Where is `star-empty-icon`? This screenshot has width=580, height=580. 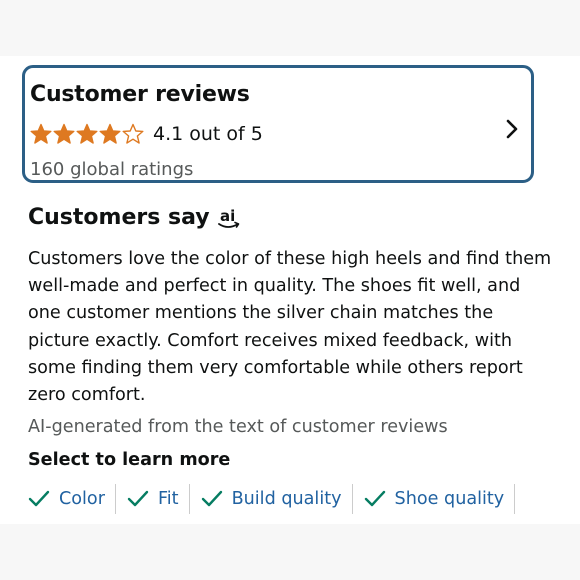 star-empty-icon is located at coordinates (133, 133).